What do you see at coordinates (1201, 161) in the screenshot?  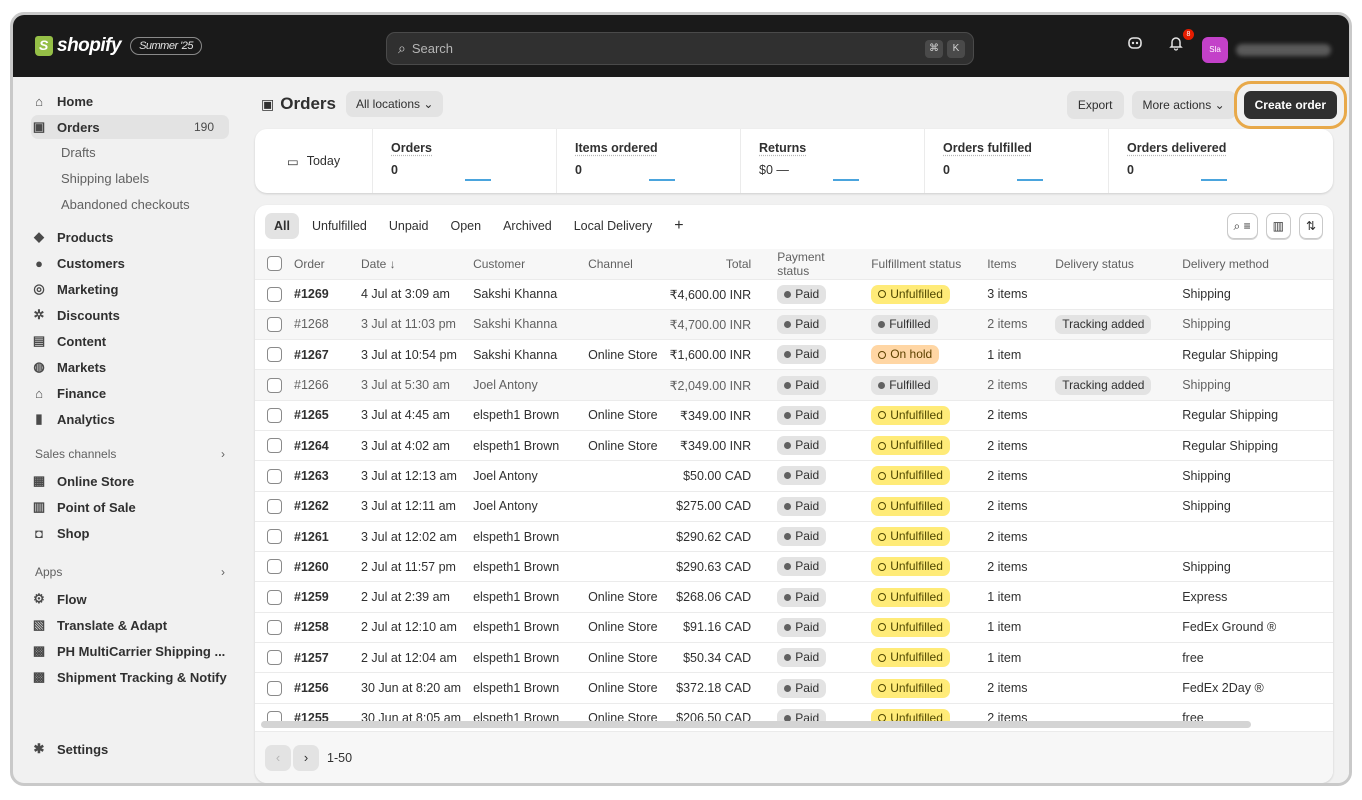 I see `metric-orders-delivered: Orders delivered 0` at bounding box center [1201, 161].